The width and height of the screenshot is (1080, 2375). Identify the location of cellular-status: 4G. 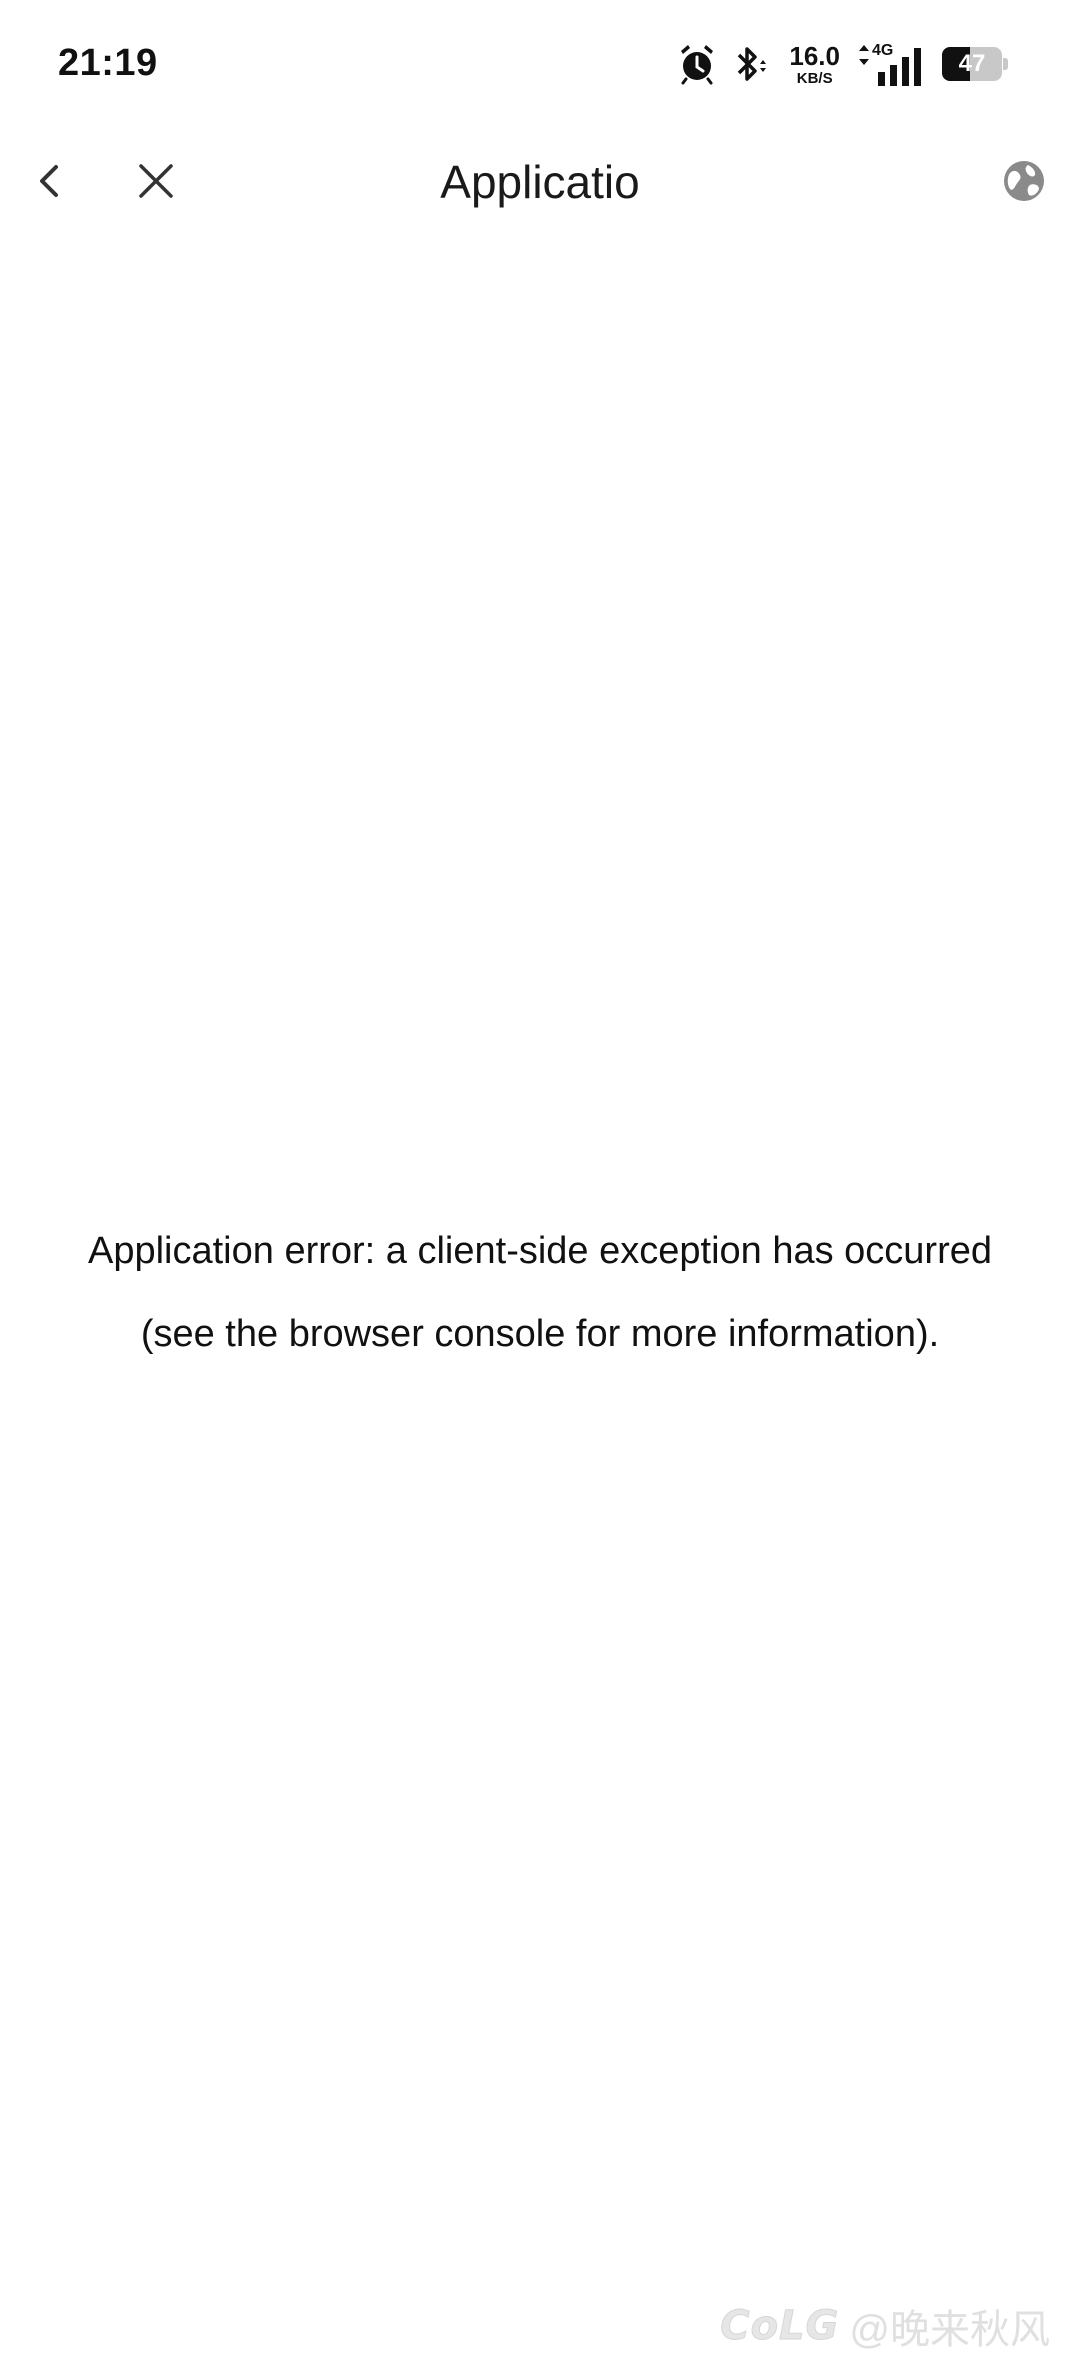
(893, 64).